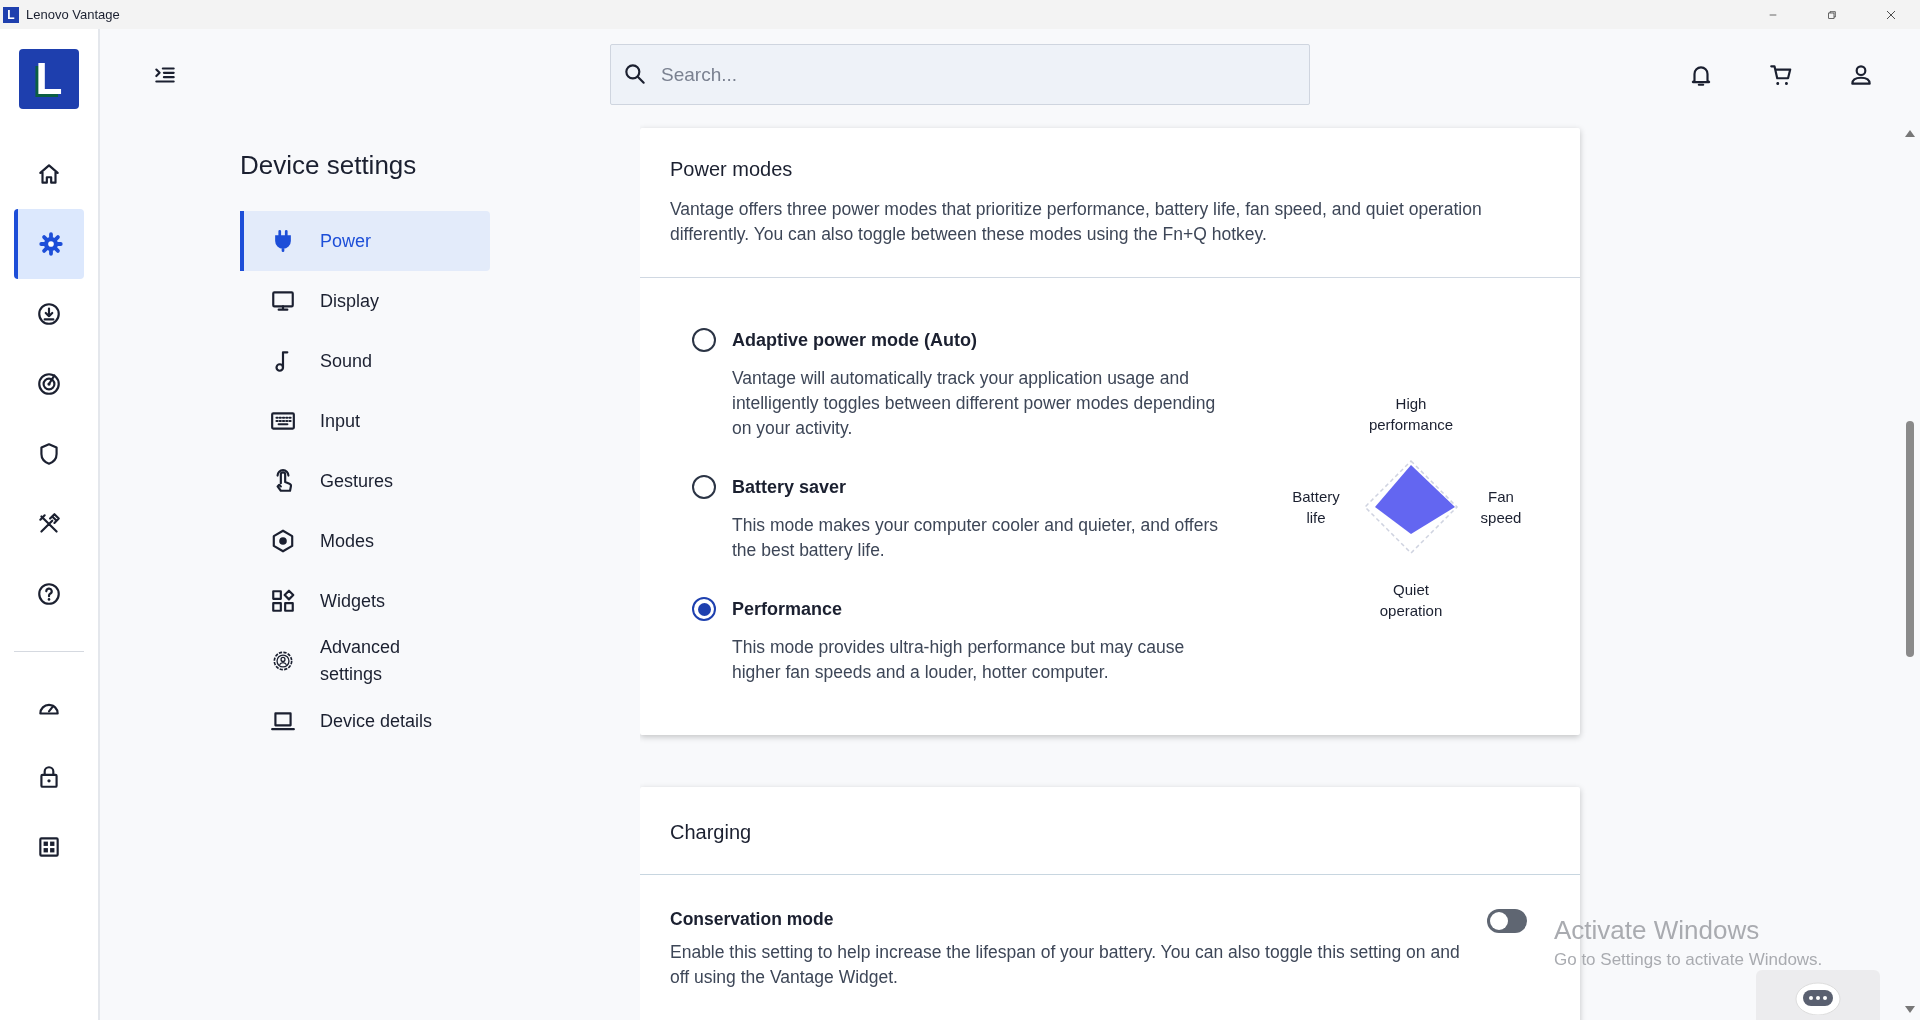 The width and height of the screenshot is (1920, 1020). Describe the element at coordinates (329, 165) in the screenshot. I see `page-title: Device settings` at that location.